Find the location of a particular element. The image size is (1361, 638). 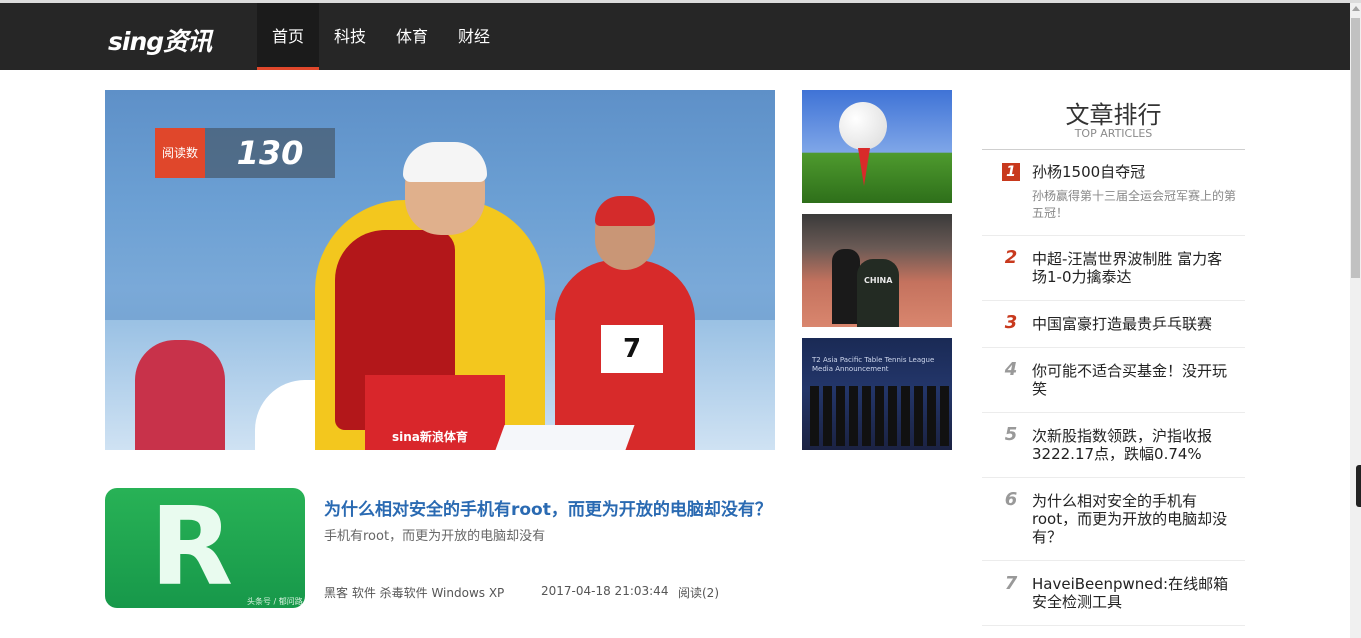

rank-number: 5 is located at coordinates (1011, 434).